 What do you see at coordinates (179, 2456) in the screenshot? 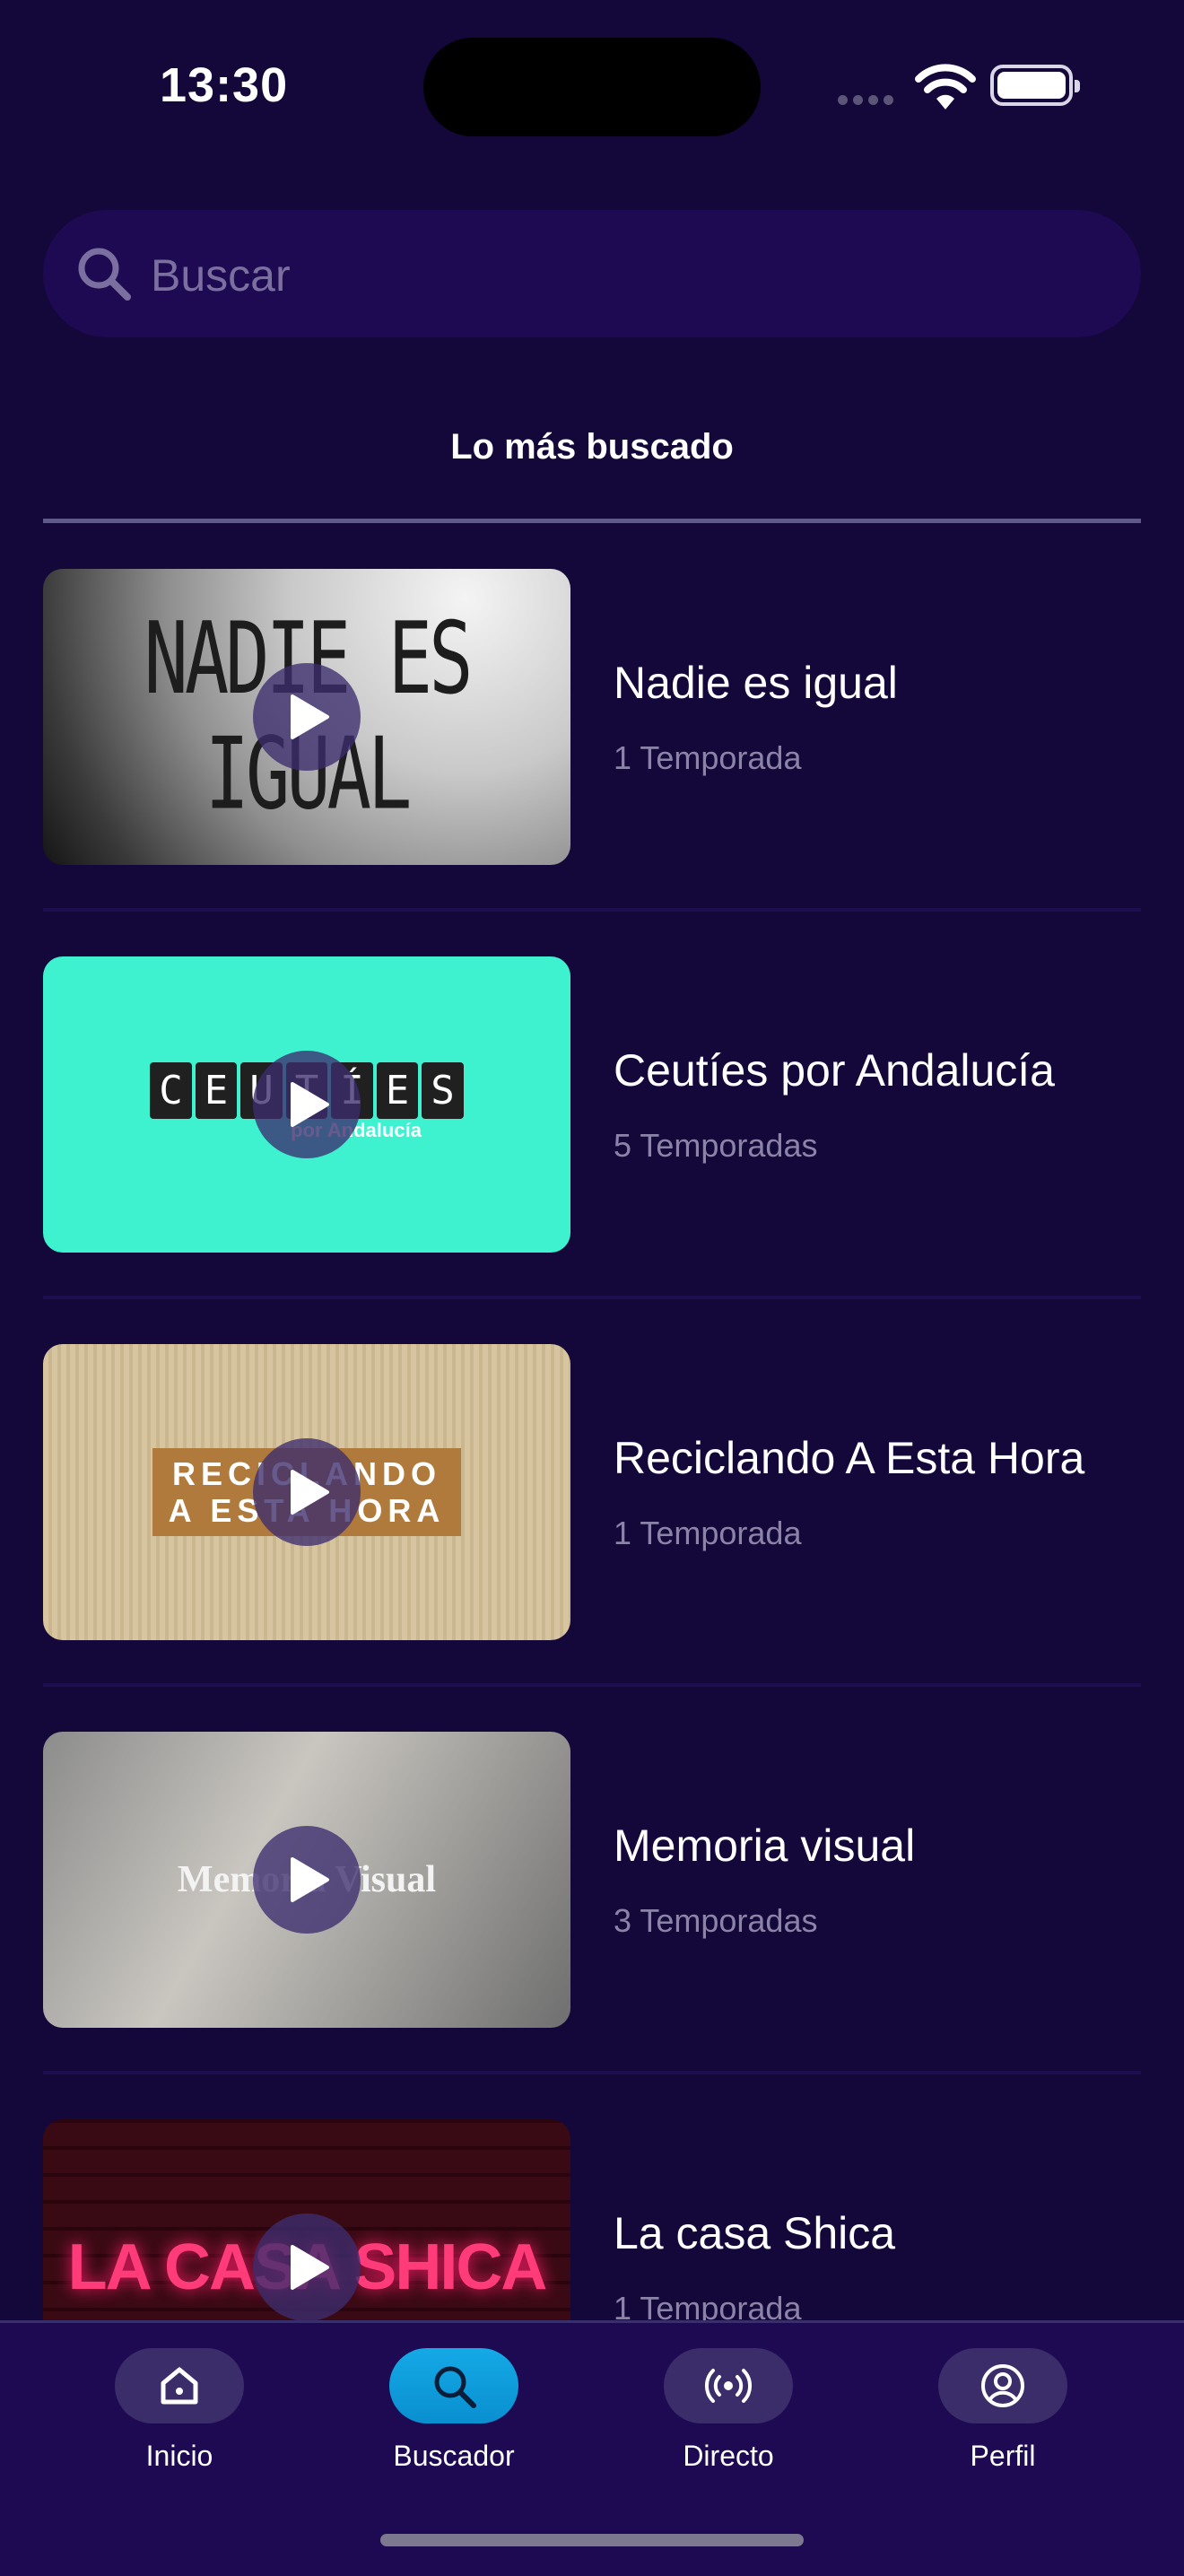
I see `nav-label: Inicio` at bounding box center [179, 2456].